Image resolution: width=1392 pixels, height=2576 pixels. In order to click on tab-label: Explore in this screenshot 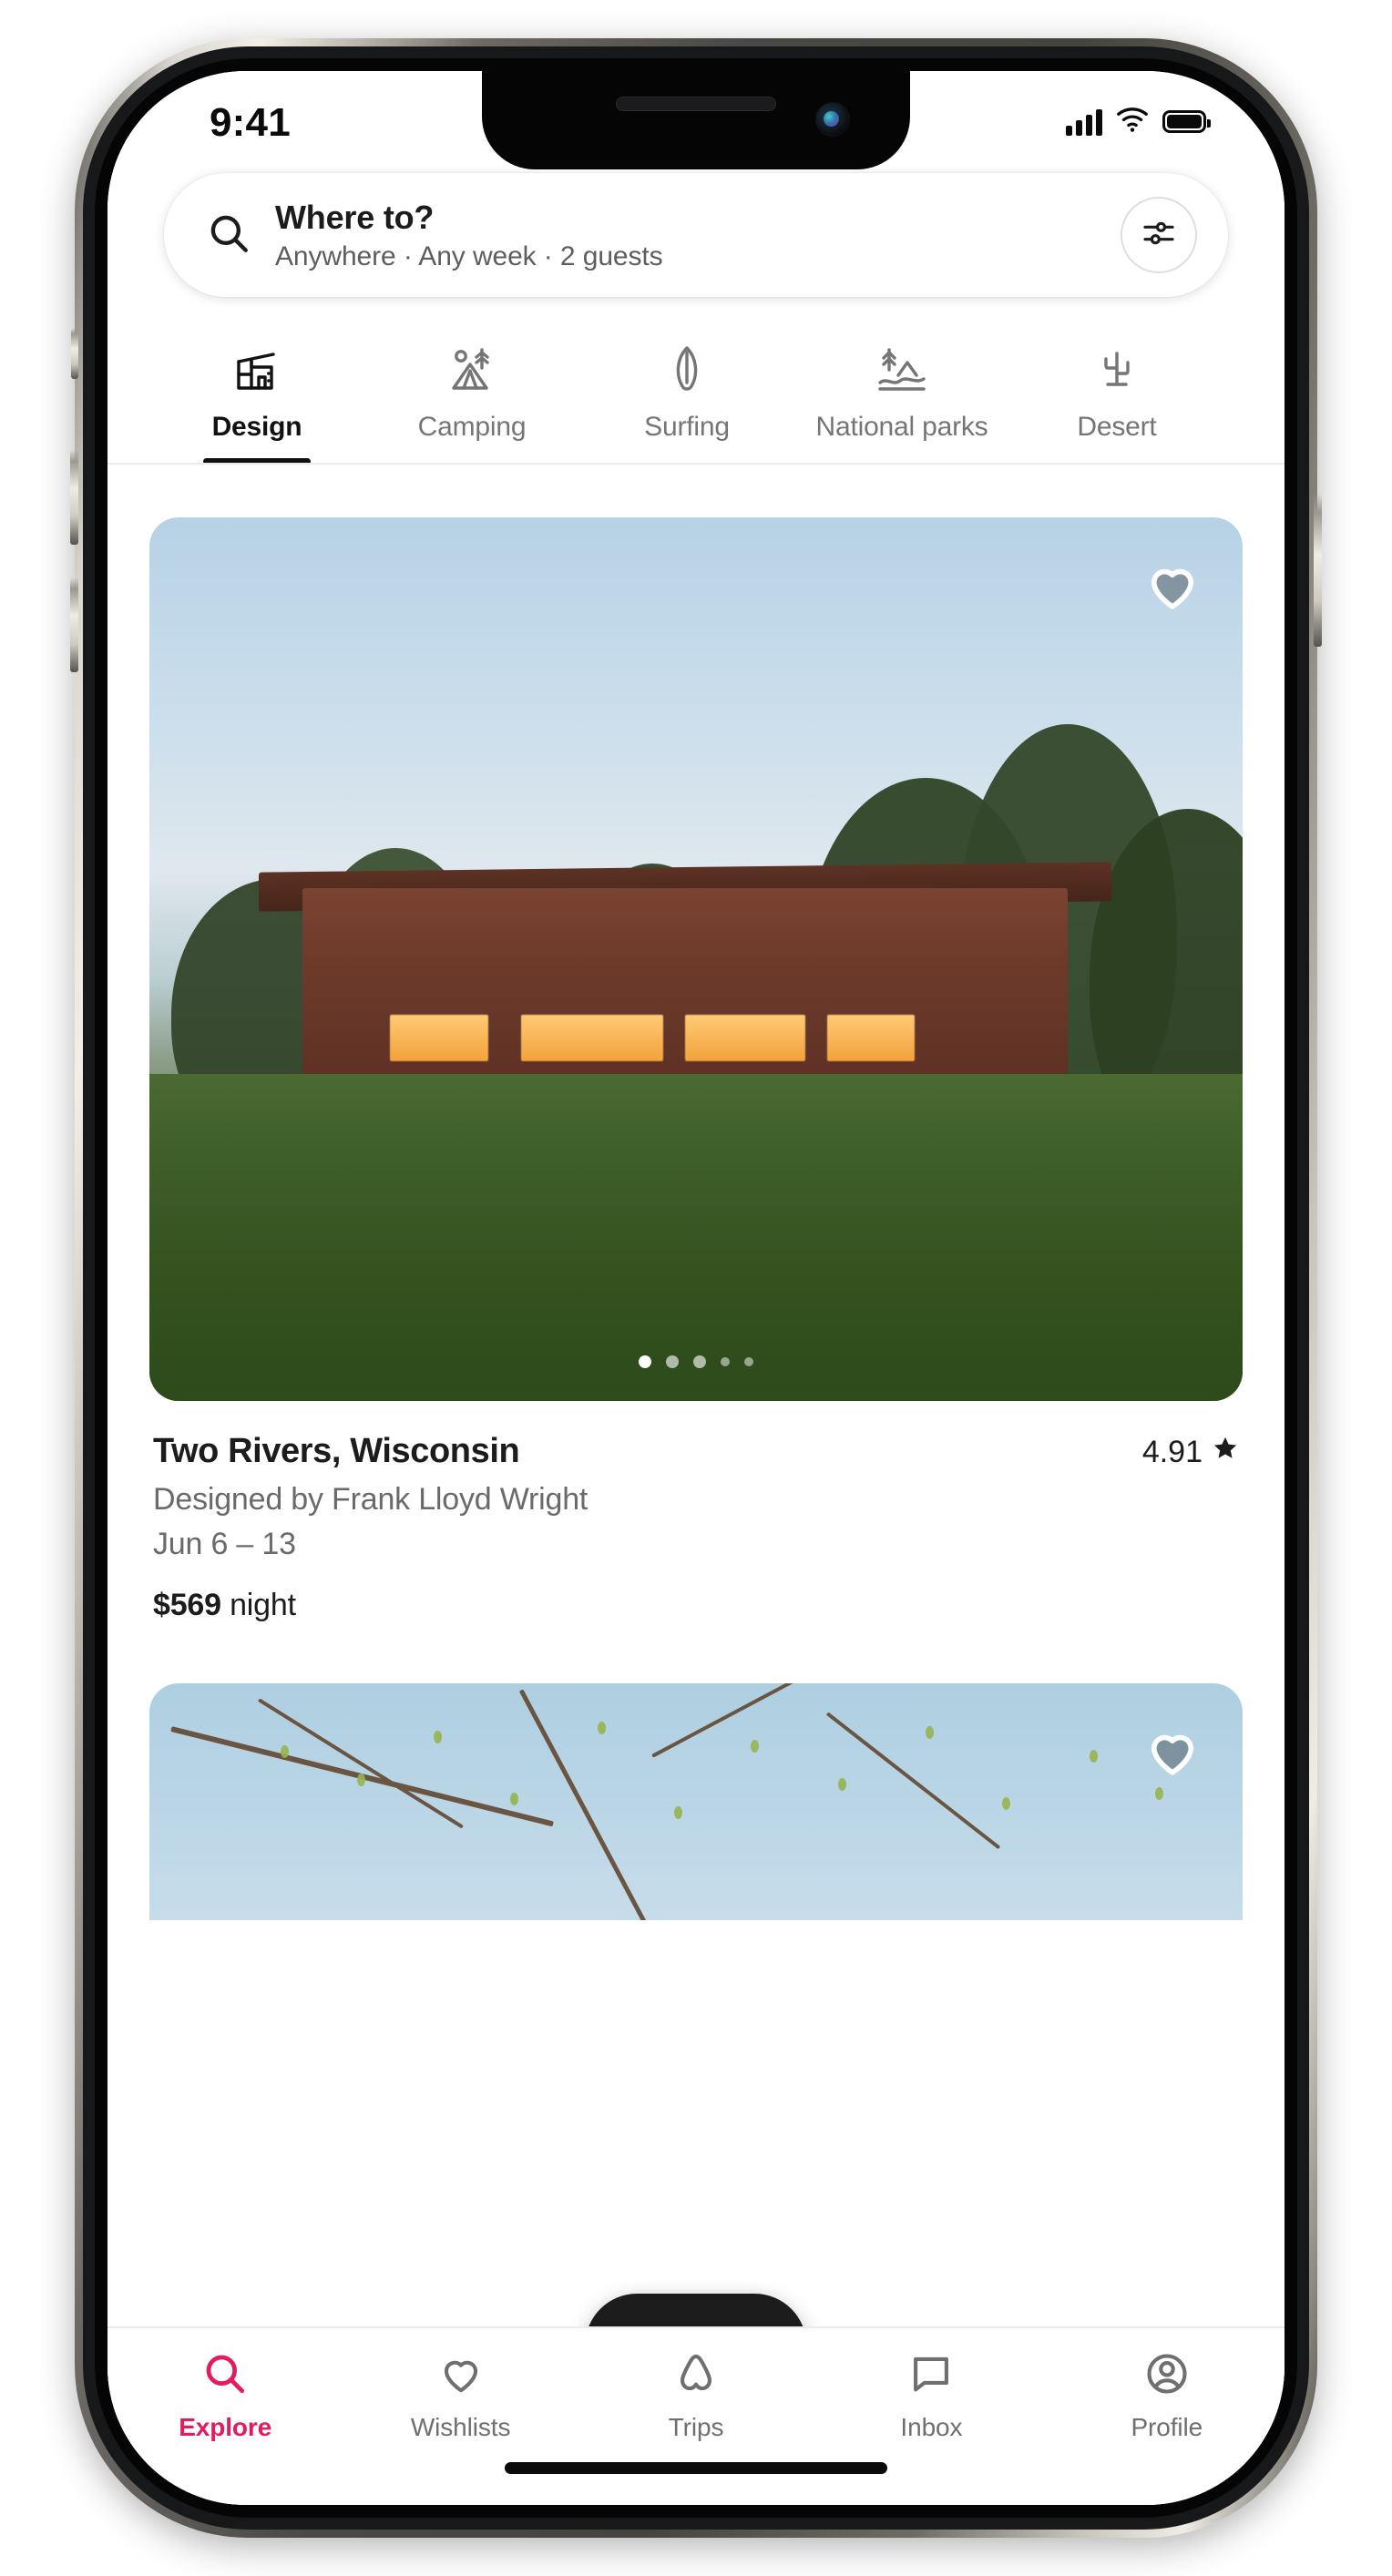, I will do `click(225, 2427)`.